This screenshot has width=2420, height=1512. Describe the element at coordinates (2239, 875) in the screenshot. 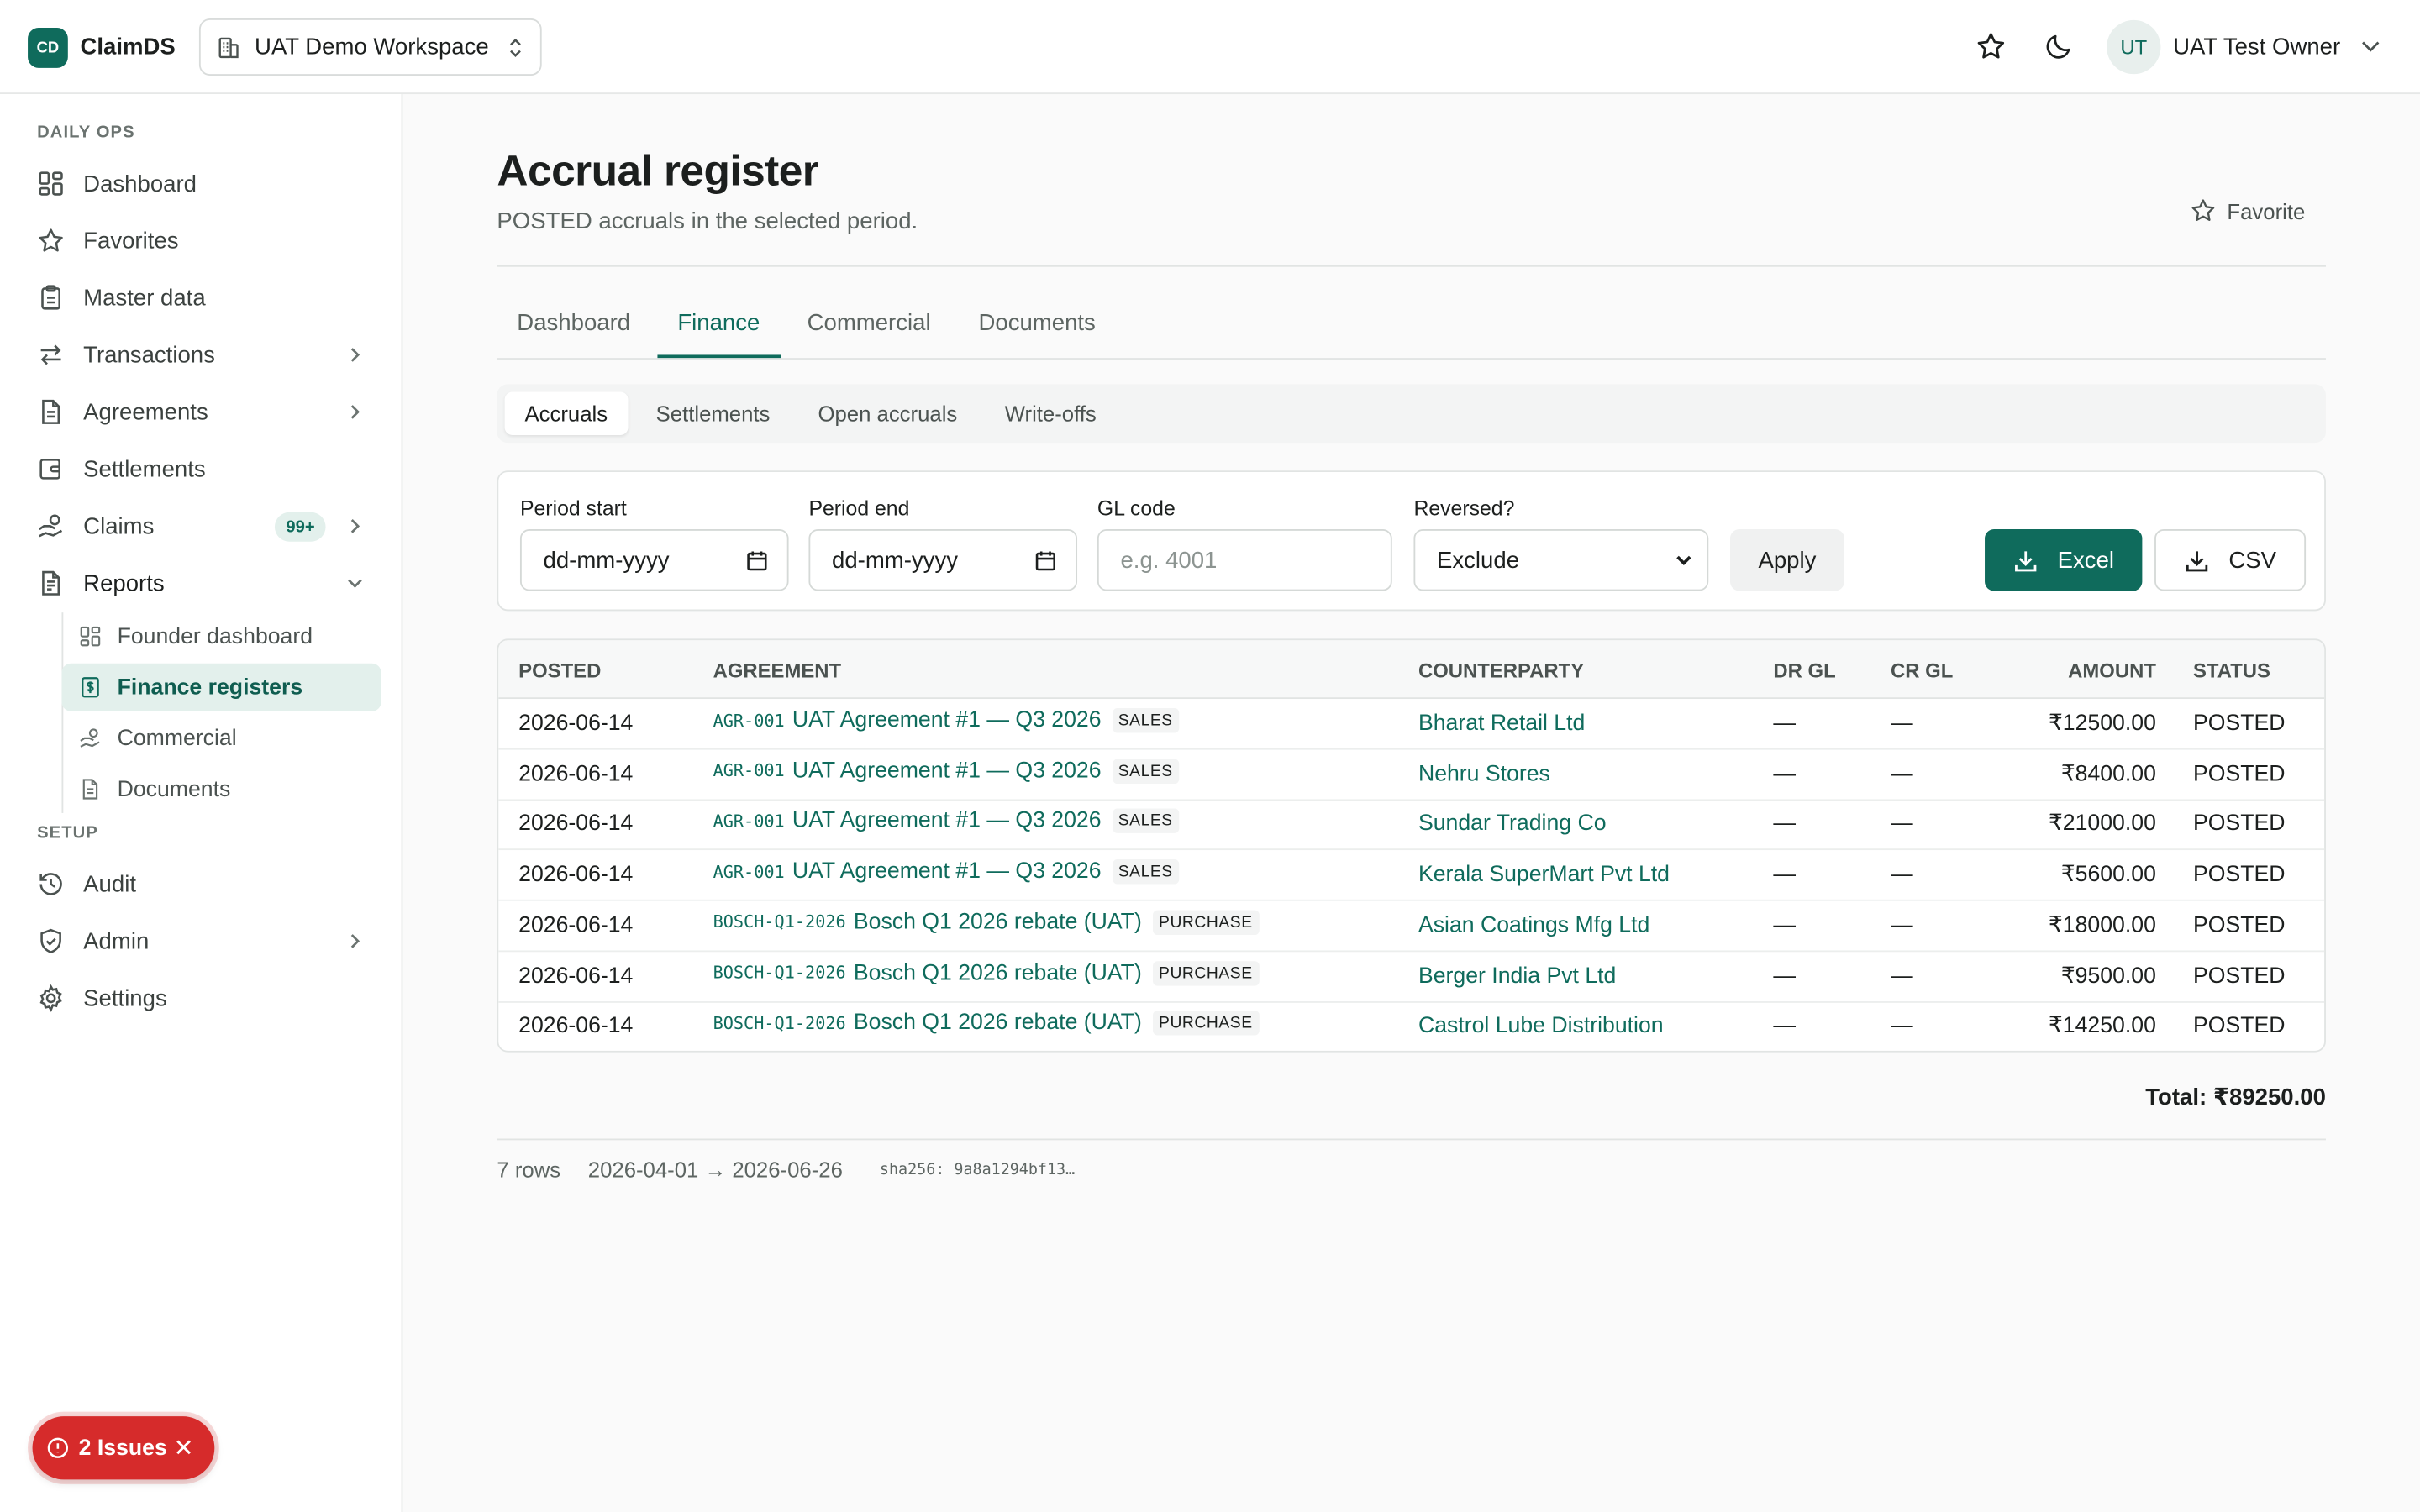

I see `status-value: POSTED` at that location.